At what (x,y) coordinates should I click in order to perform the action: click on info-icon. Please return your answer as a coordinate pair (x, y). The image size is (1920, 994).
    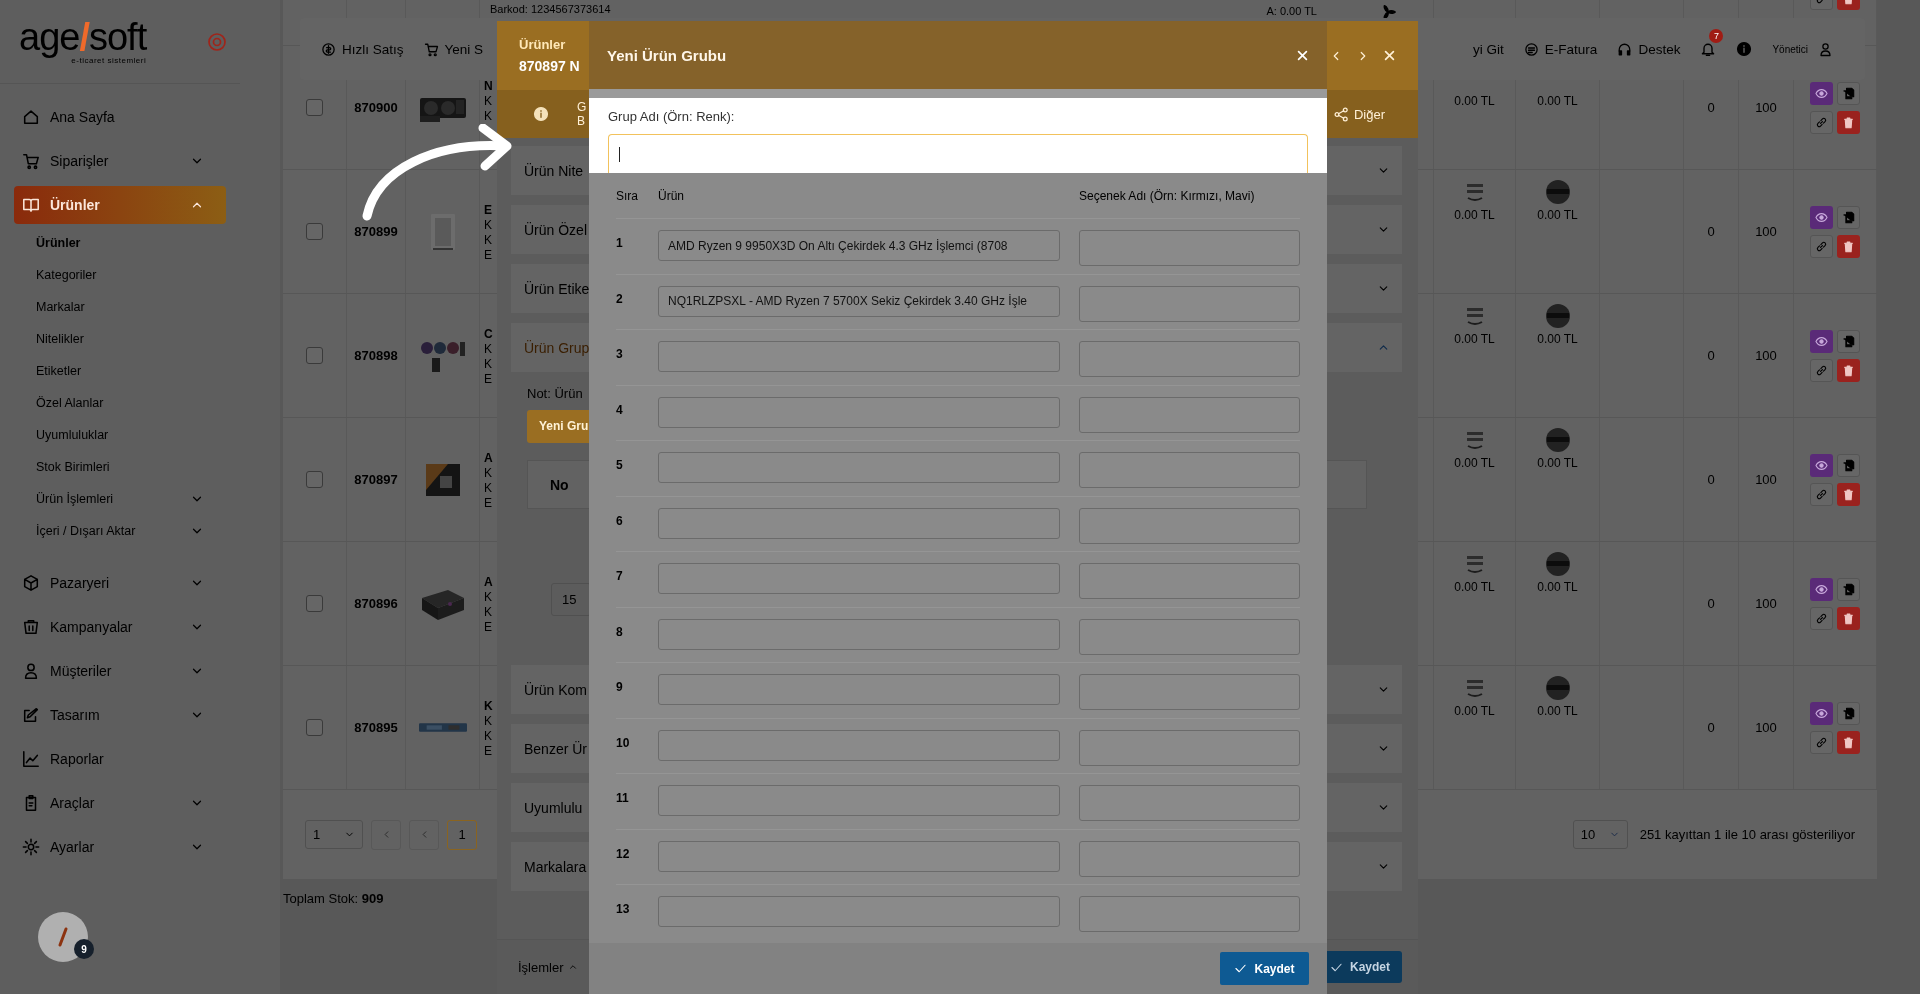
    Looking at the image, I should click on (1744, 49).